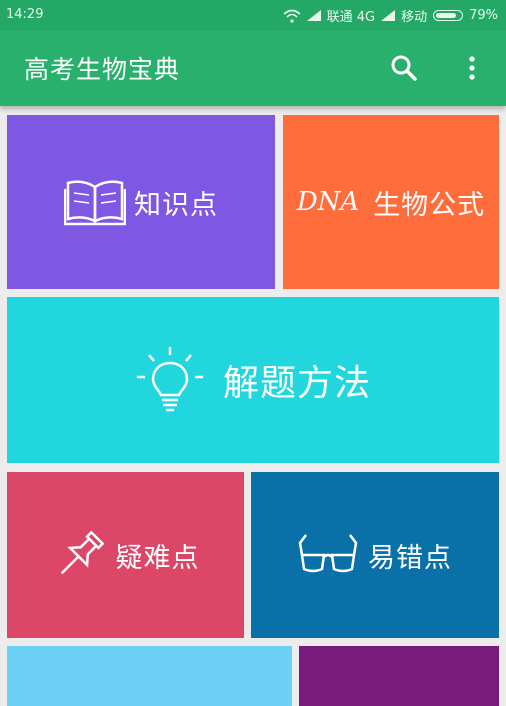 The image size is (506, 706). I want to click on carrier-2: 移动, so click(414, 17).